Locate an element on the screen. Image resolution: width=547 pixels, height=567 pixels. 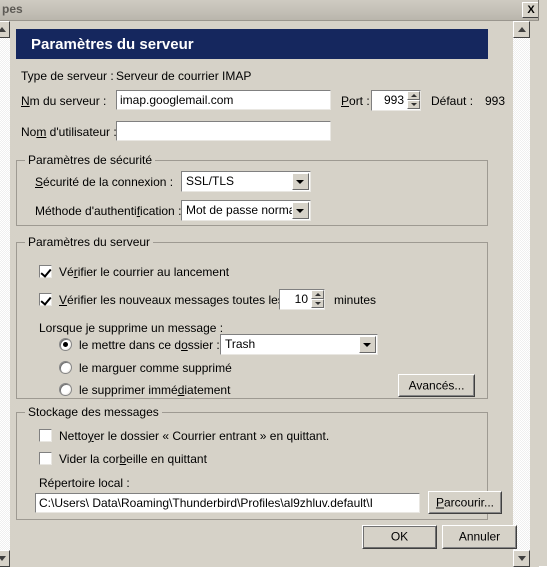
port-value: 993 is located at coordinates (389, 100).